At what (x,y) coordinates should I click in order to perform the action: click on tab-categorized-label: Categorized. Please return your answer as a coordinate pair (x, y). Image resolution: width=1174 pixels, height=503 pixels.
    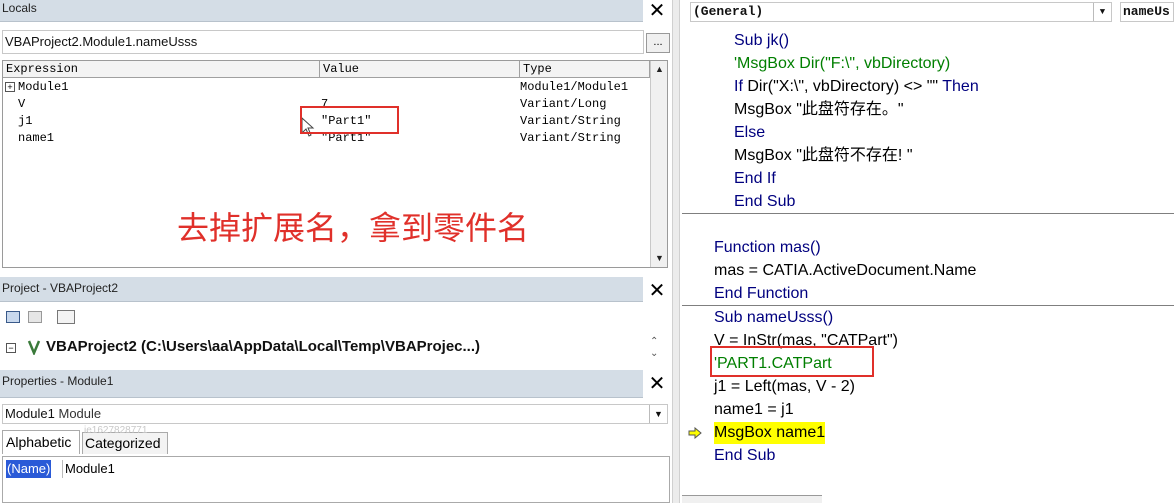
    Looking at the image, I should click on (123, 443).